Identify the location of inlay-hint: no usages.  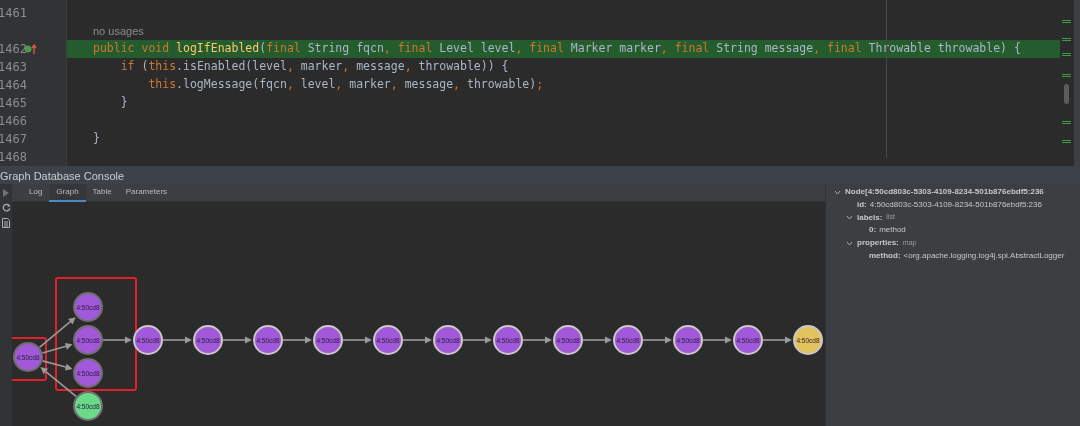
(118, 31).